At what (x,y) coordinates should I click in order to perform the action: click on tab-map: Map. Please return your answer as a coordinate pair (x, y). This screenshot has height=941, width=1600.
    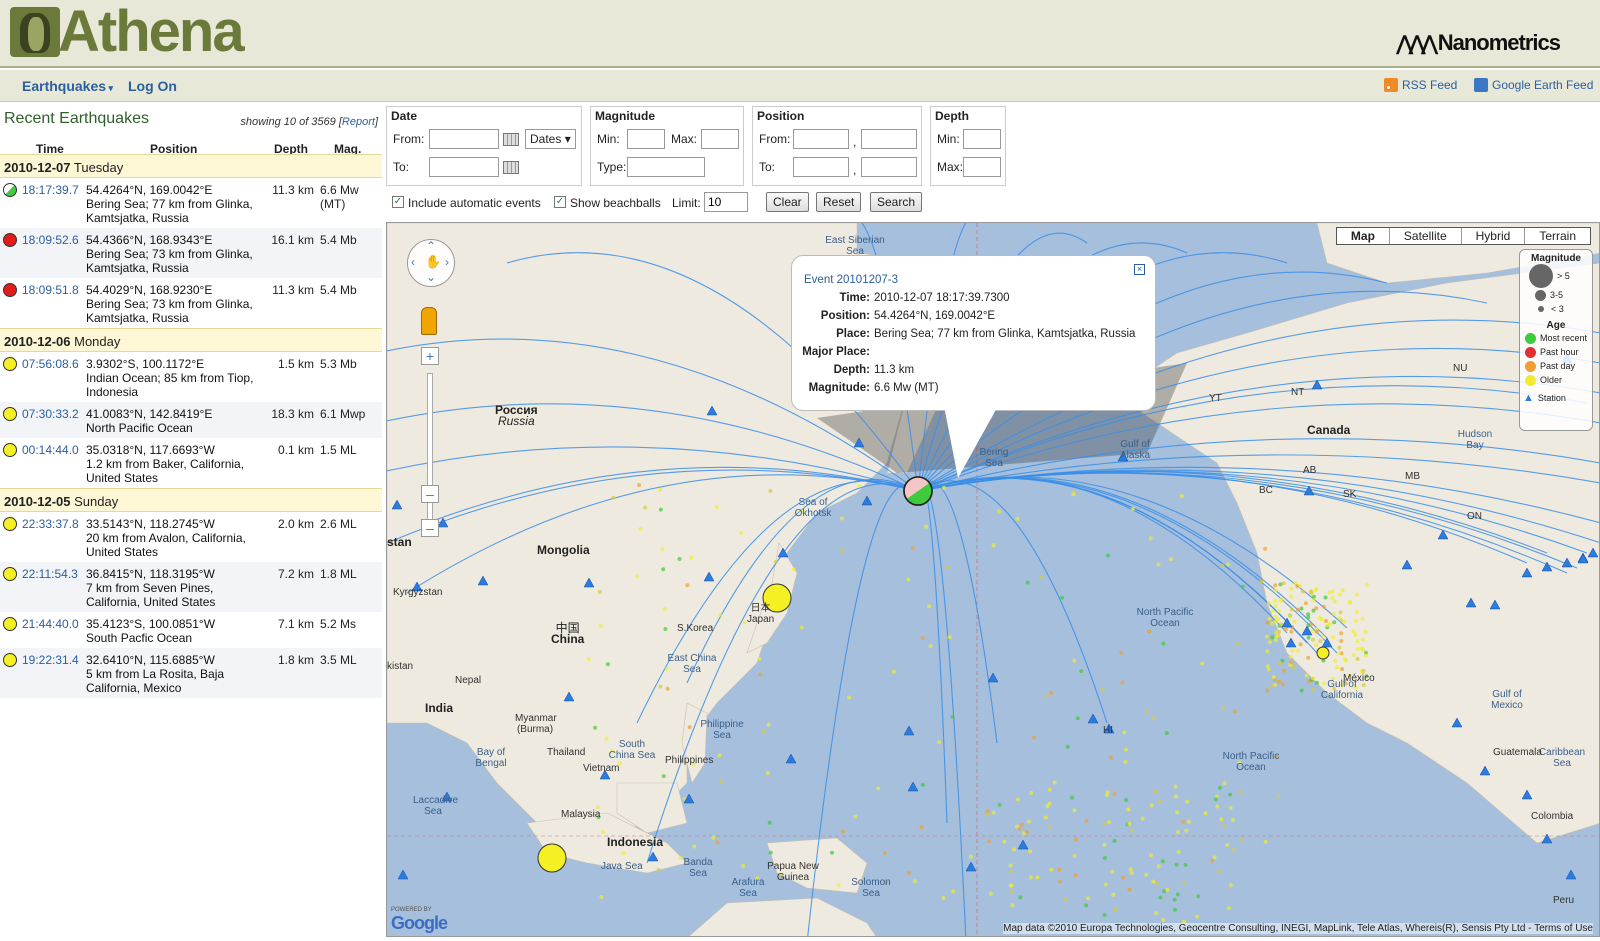
    Looking at the image, I should click on (1362, 236).